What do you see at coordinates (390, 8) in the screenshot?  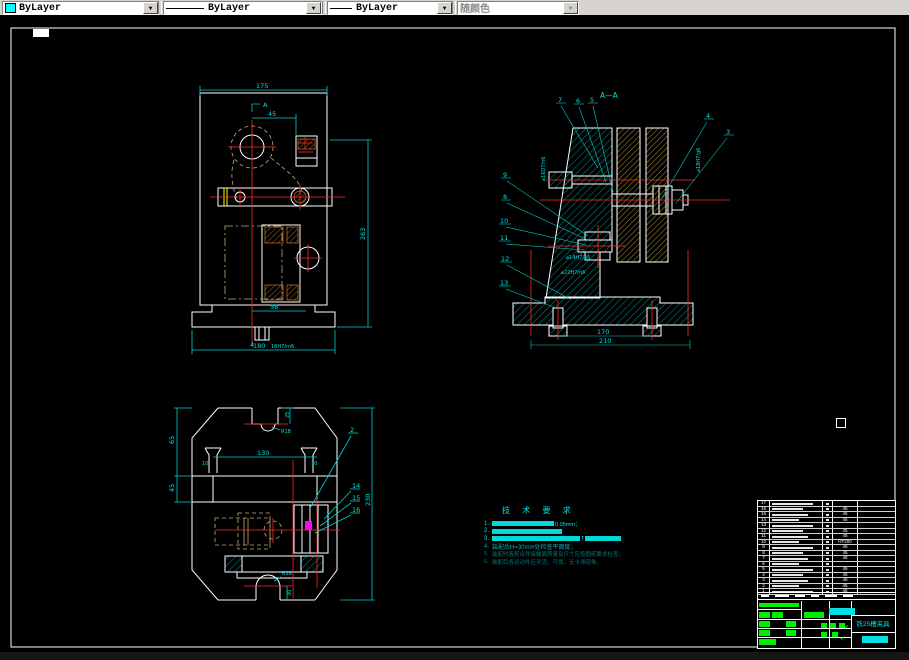 I see `lineweight-combo: ByLayer ▼` at bounding box center [390, 8].